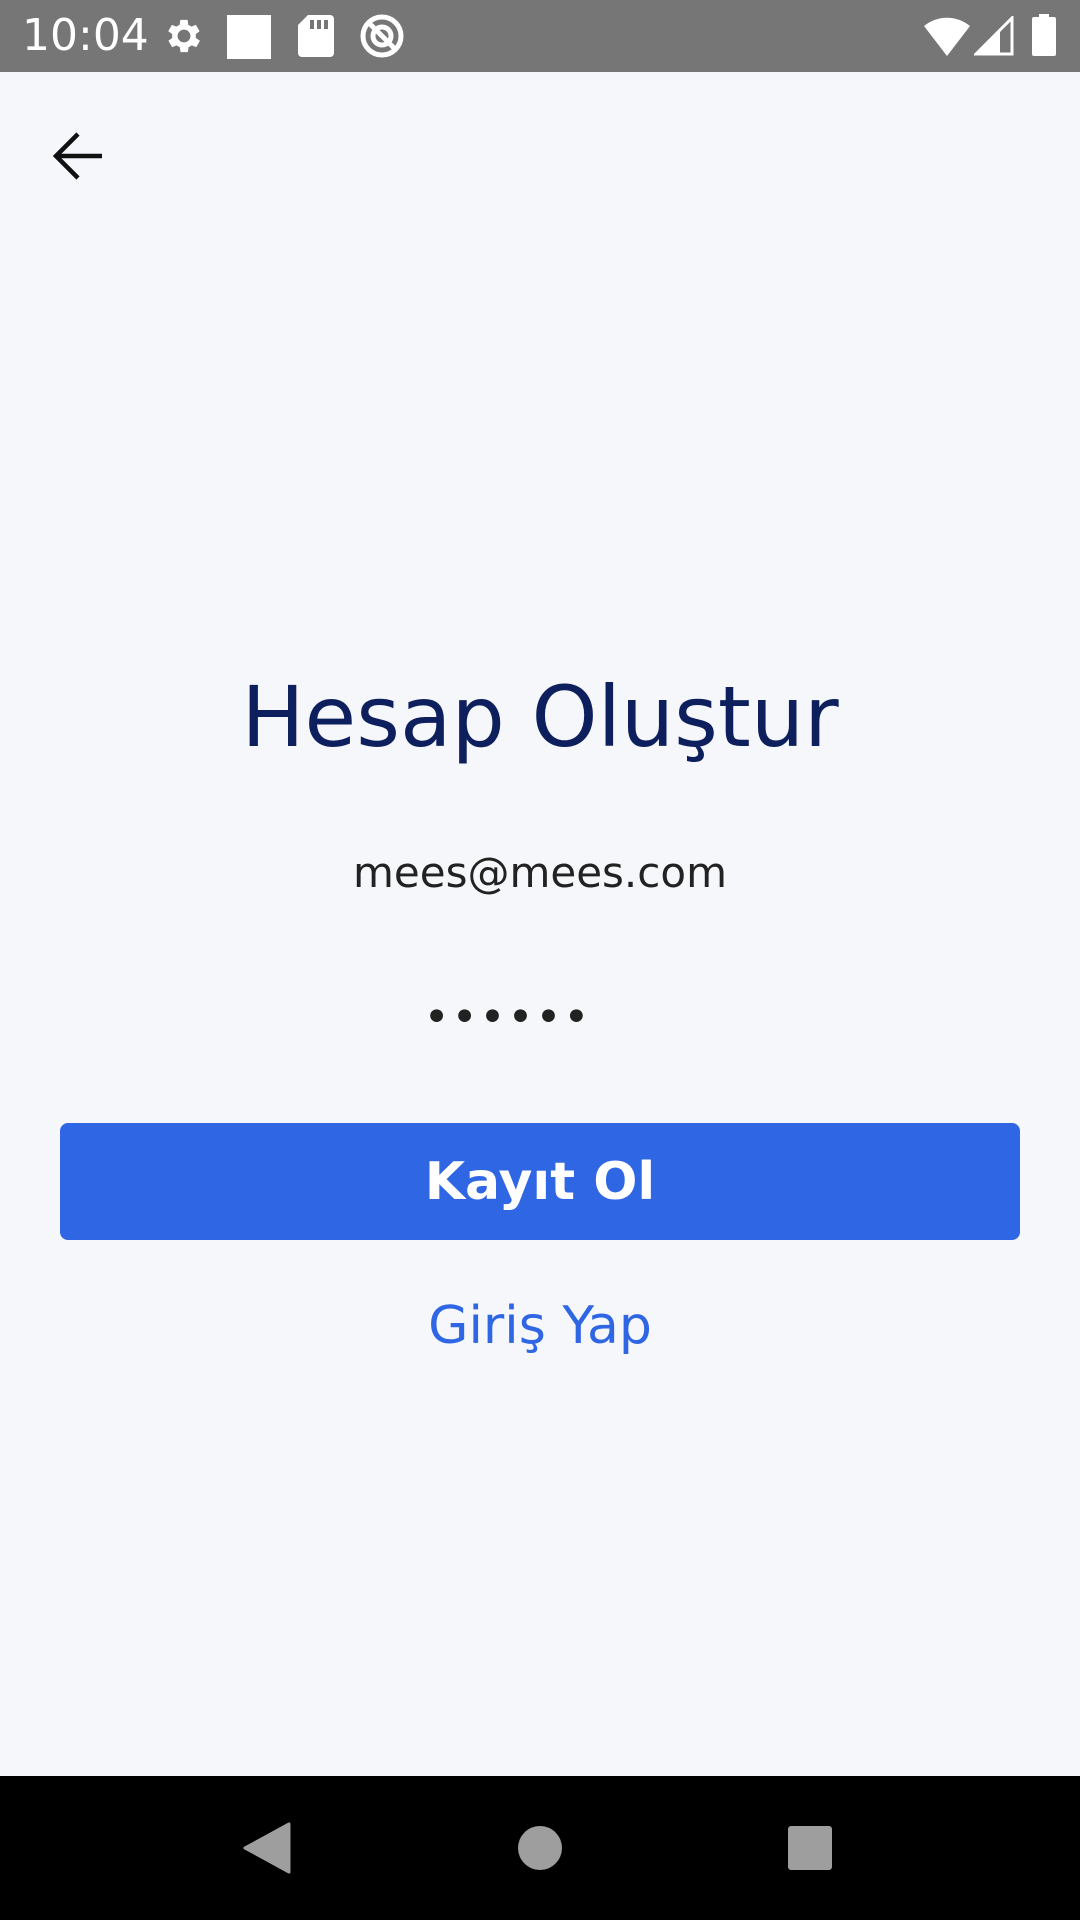 The height and width of the screenshot is (1920, 1080). I want to click on white-square-icon, so click(249, 39).